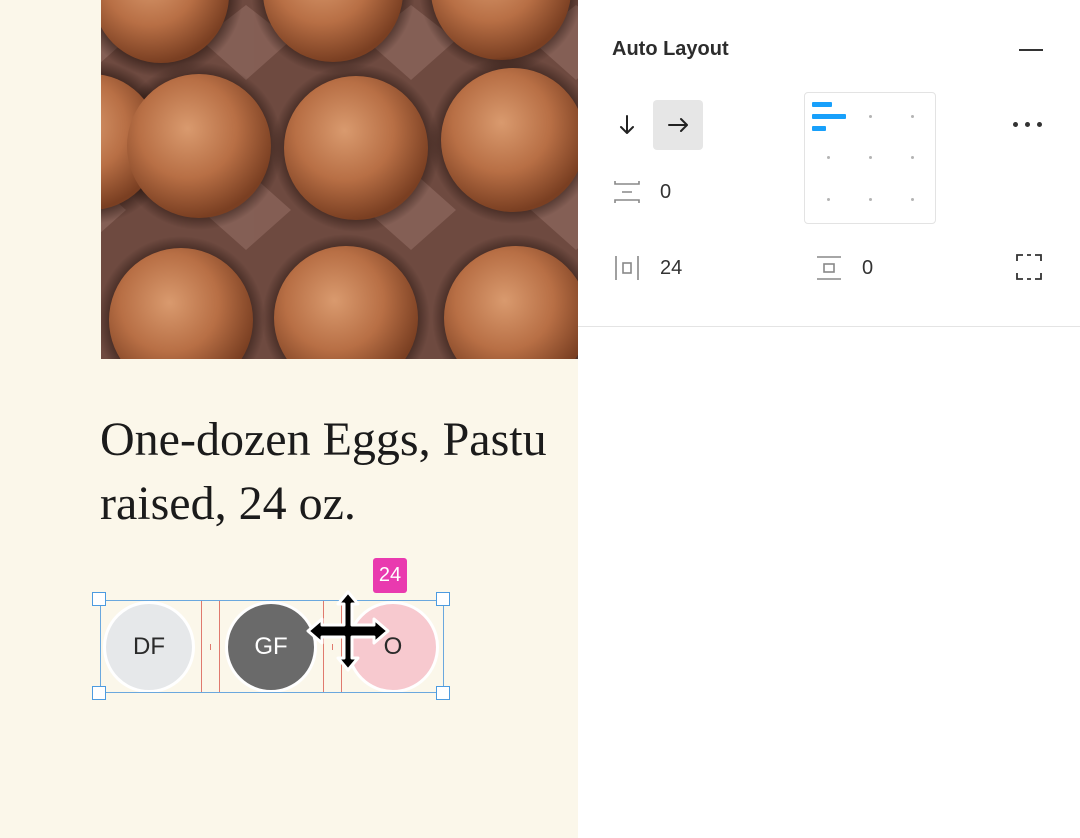  I want to click on panel-title: Auto Layout, so click(670, 49).